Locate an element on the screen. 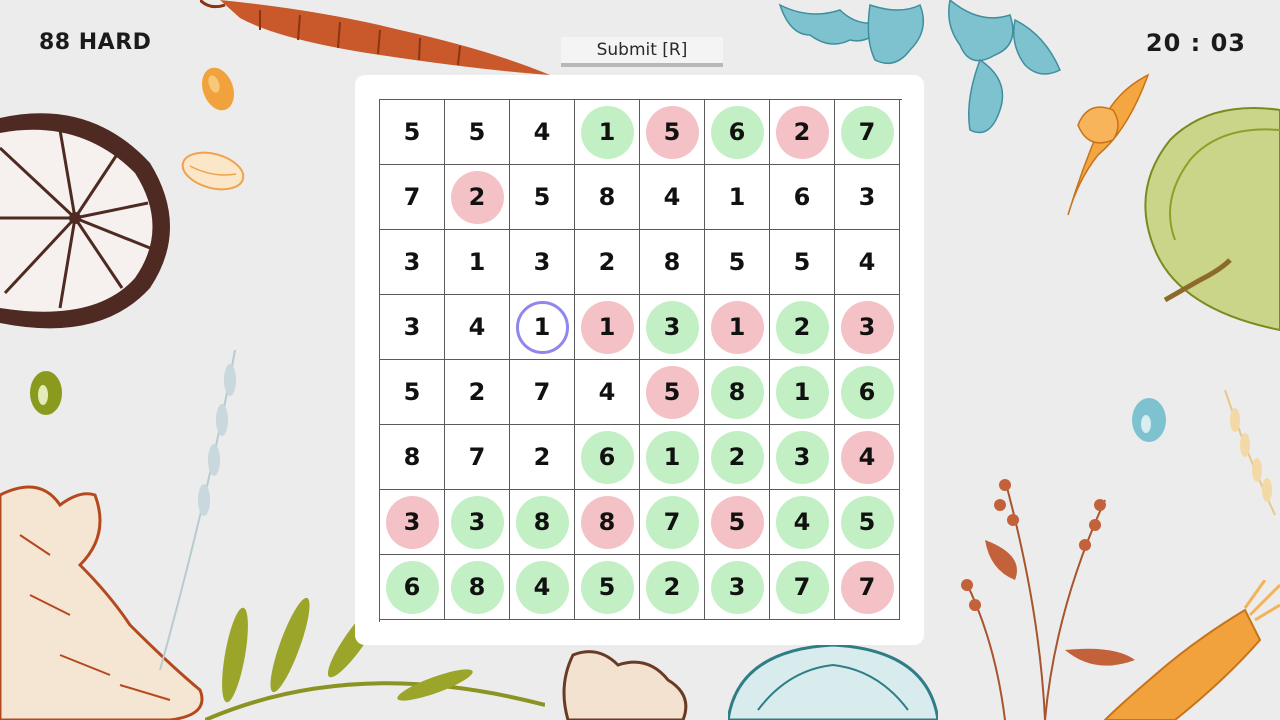 This screenshot has width=1280, height=720. cell-number: 8 is located at coordinates (477, 587).